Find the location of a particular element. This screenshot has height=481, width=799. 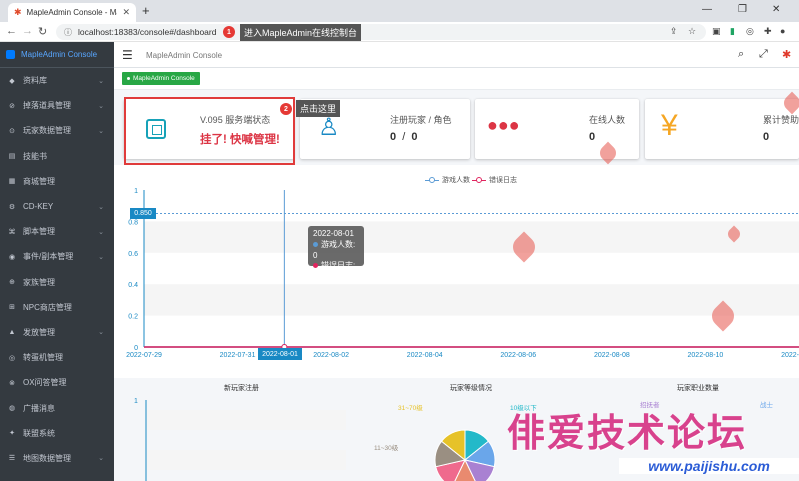

sidebar-item: ⊕ 家族管理 is located at coordinates (57, 282).